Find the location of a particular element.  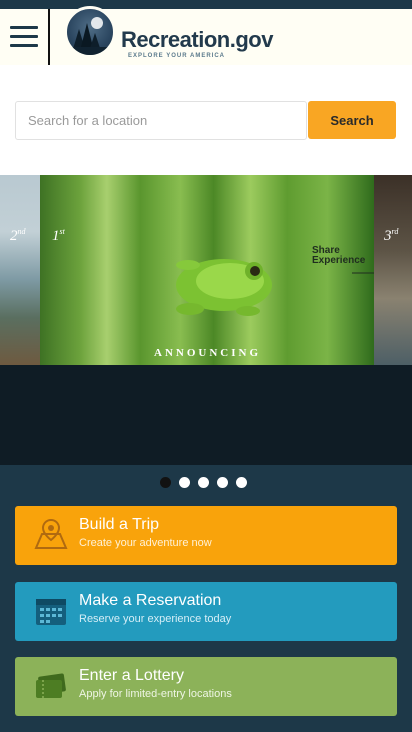

top-status-strip is located at coordinates (206, 4).